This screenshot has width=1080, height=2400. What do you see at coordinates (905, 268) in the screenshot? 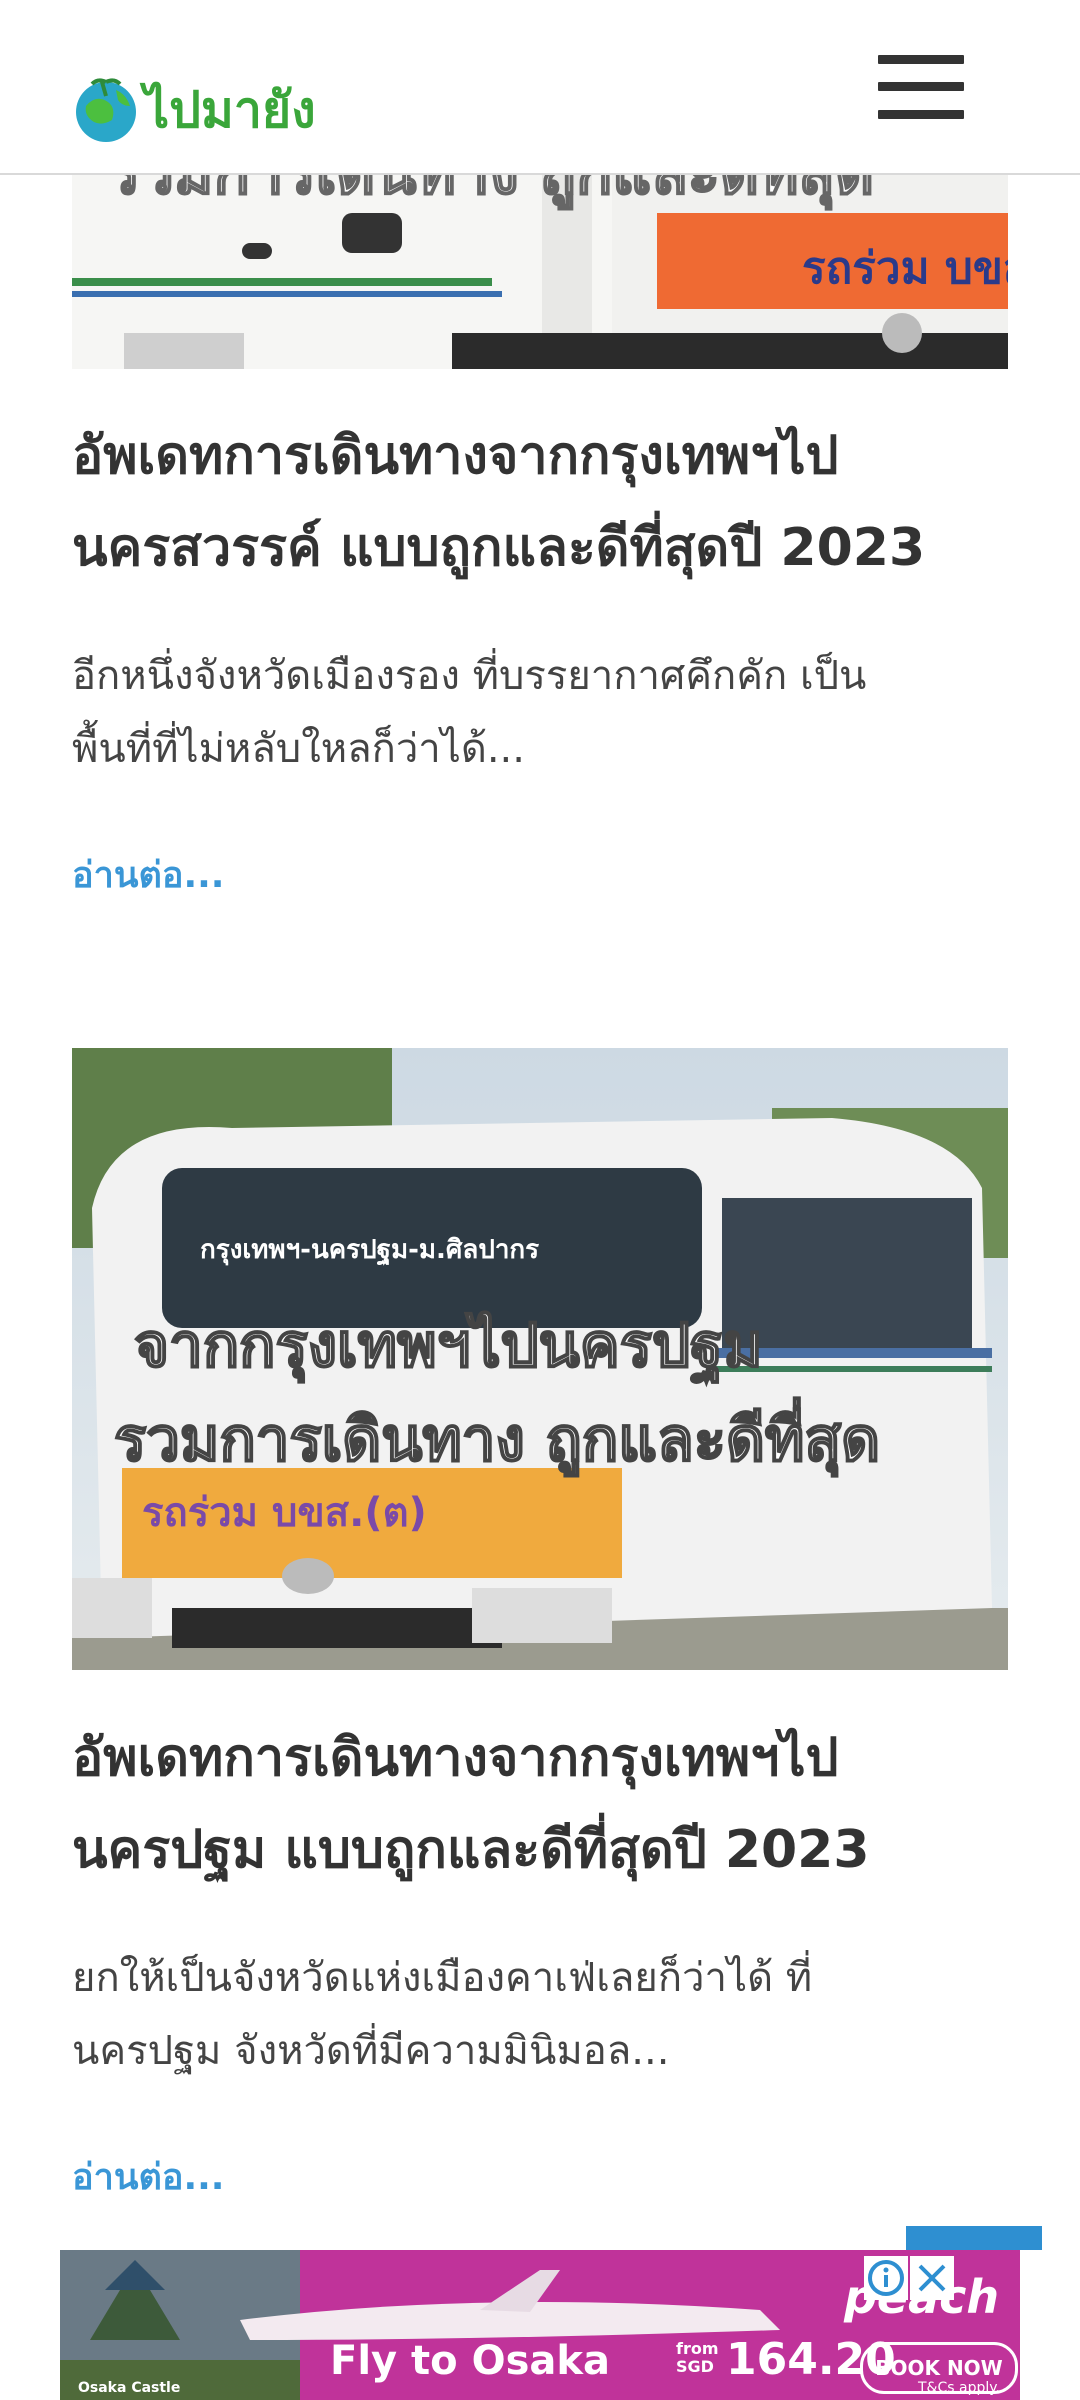
I see `vehicle-sign-text: รถร่วม บขส.(` at bounding box center [905, 268].